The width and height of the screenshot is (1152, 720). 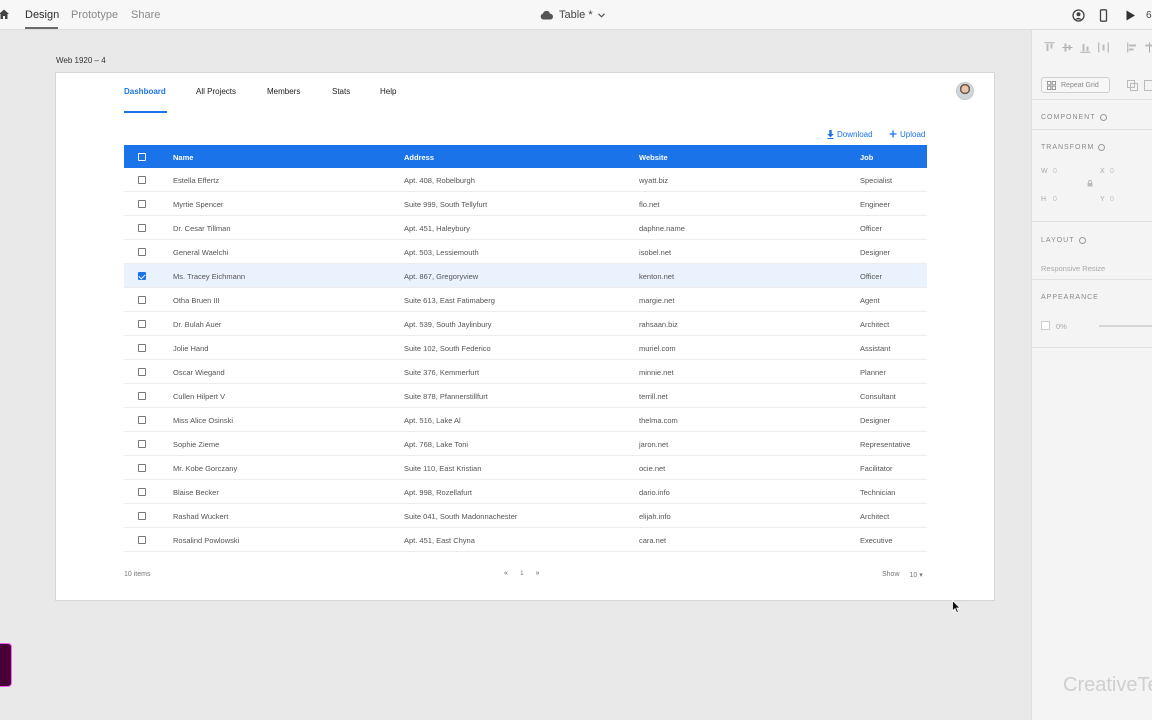 I want to click on cell-job: Officer, so click(x=871, y=228).